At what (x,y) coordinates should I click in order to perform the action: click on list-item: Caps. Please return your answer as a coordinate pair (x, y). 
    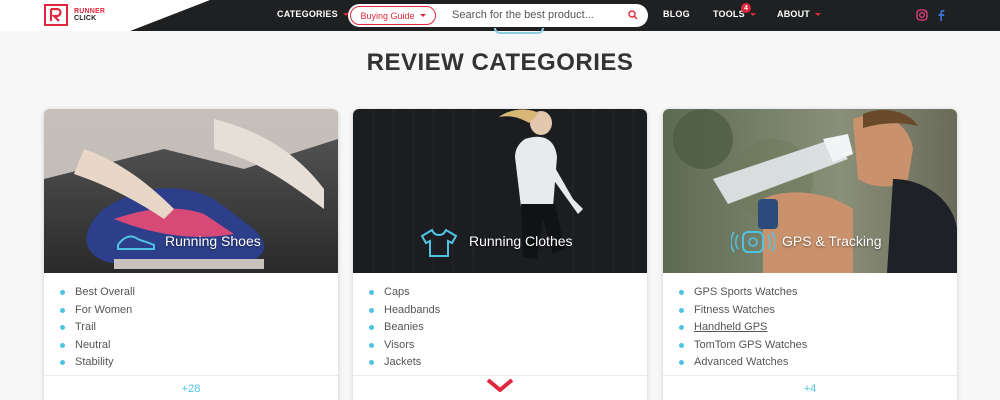
    Looking at the image, I should click on (403, 294).